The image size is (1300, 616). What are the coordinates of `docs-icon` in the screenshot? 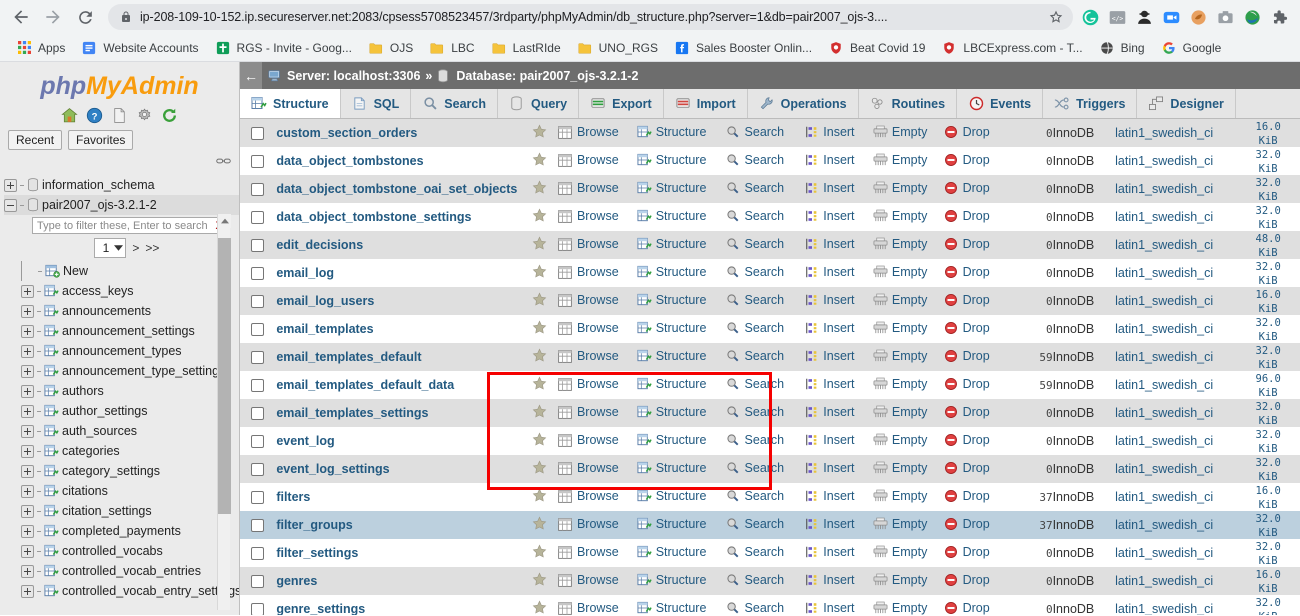 It's located at (120, 115).